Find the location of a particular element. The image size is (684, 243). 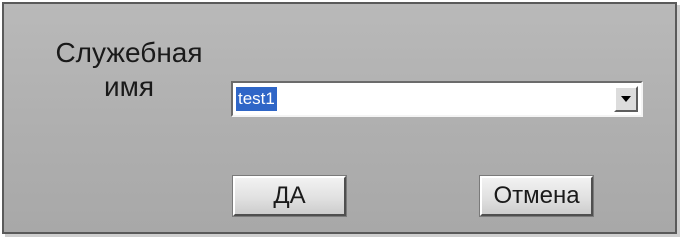

chevron-down-icon is located at coordinates (626, 99).